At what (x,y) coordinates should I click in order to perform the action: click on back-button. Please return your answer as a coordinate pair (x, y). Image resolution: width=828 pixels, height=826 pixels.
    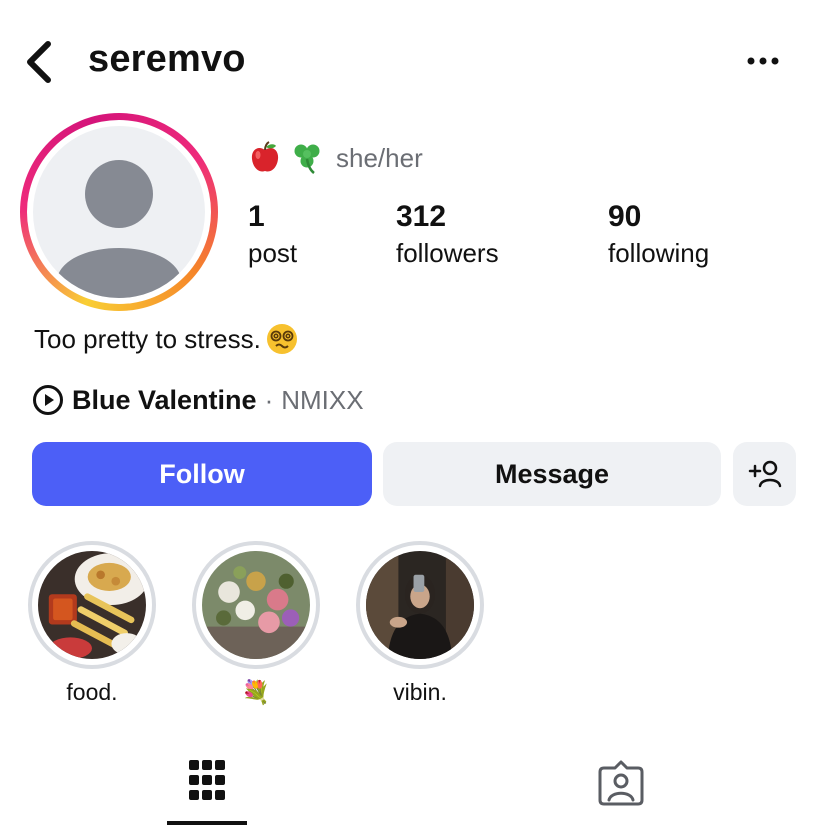
    Looking at the image, I should click on (40, 62).